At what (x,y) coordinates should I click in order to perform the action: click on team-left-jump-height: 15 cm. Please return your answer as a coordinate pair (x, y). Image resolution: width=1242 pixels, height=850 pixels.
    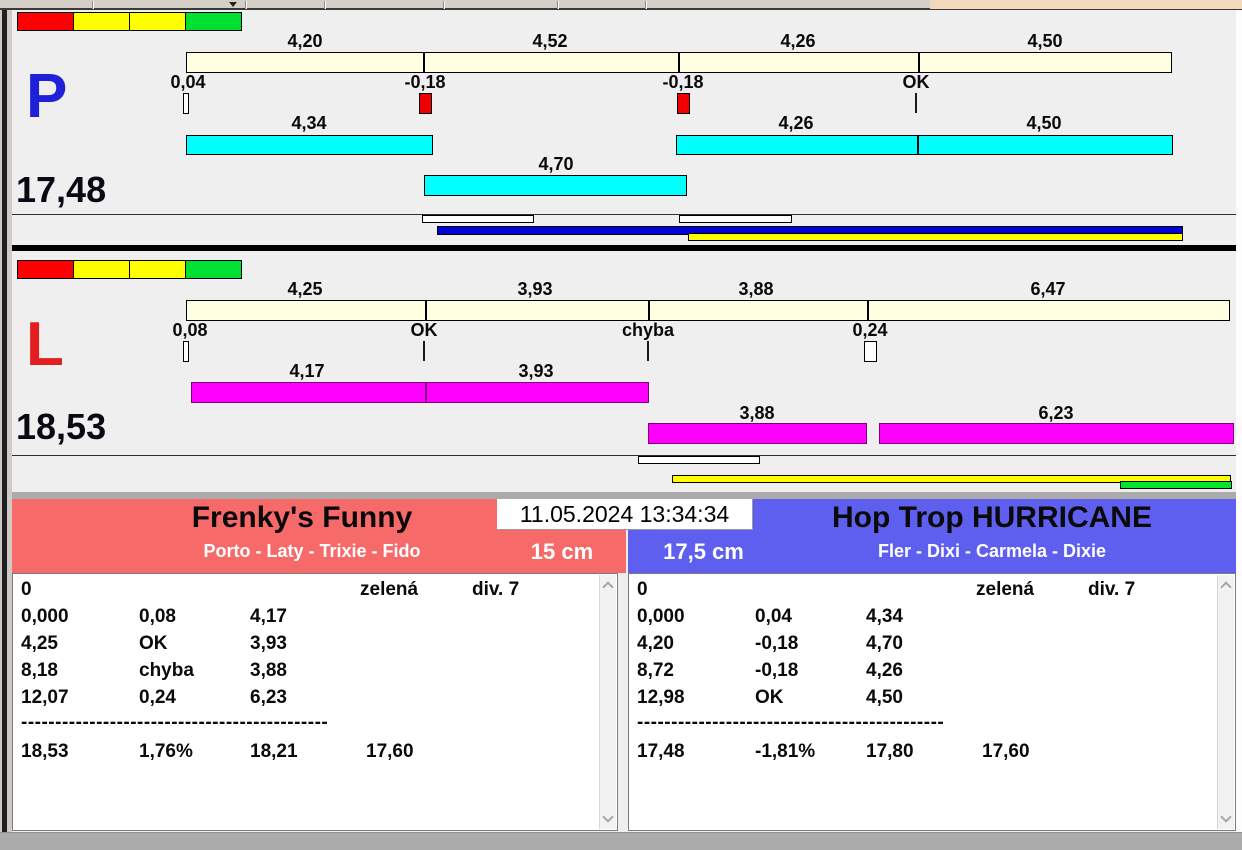
    Looking at the image, I should click on (562, 551).